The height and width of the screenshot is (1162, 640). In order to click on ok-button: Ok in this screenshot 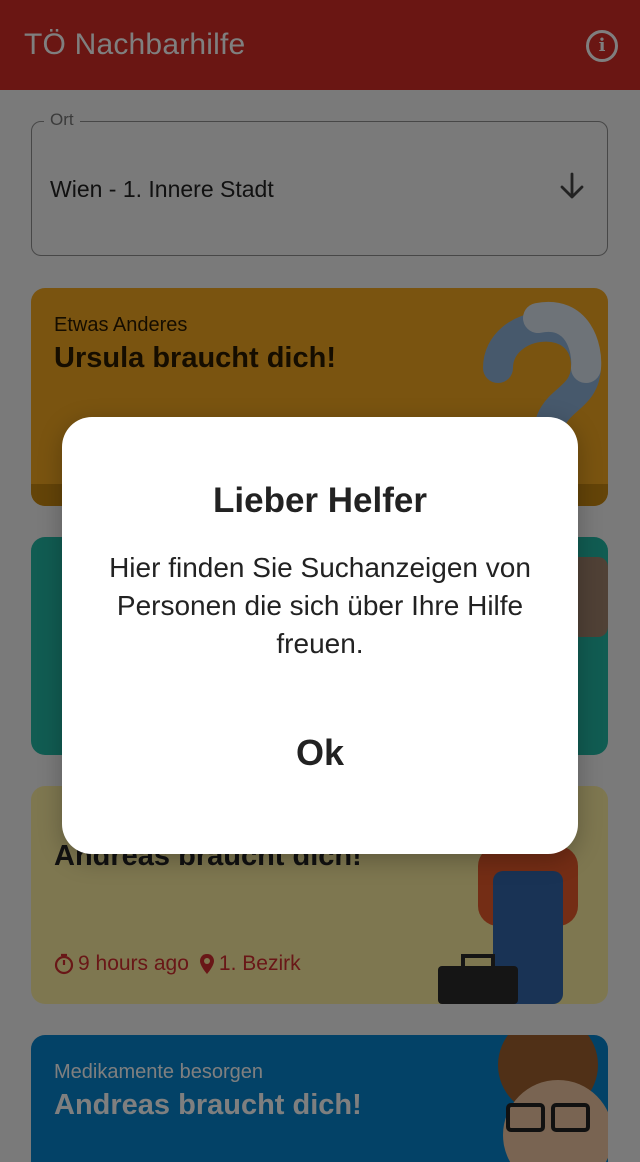, I will do `click(320, 753)`.